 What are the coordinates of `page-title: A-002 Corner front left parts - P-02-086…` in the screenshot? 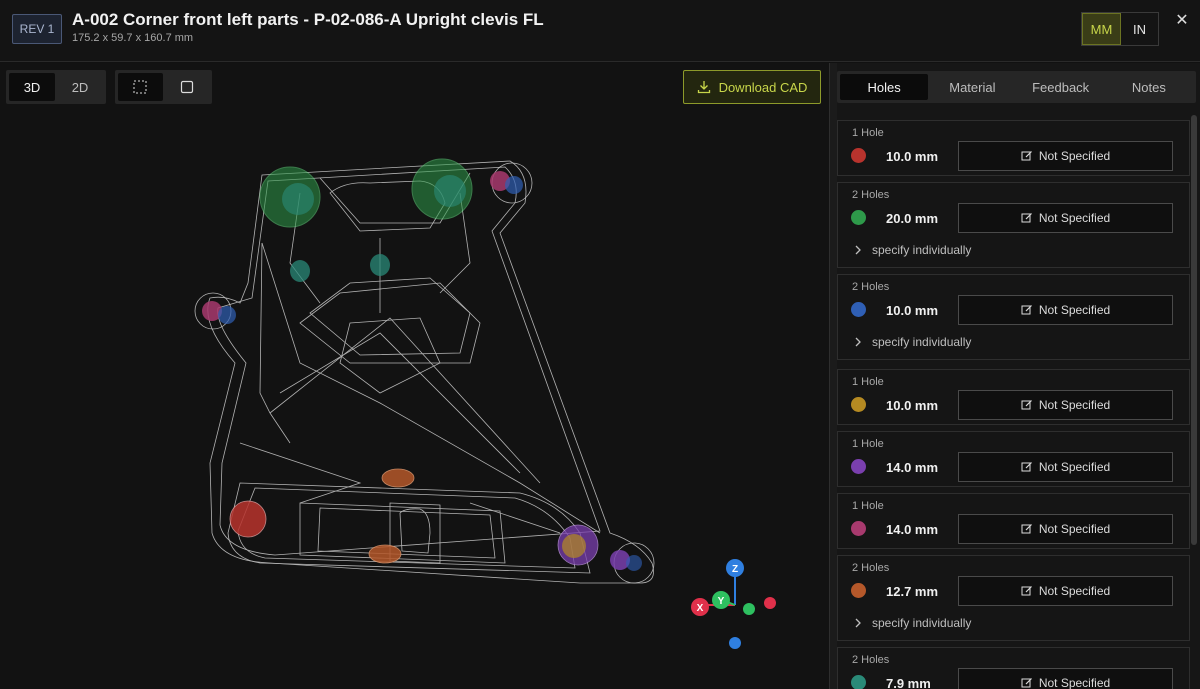 It's located at (308, 19).